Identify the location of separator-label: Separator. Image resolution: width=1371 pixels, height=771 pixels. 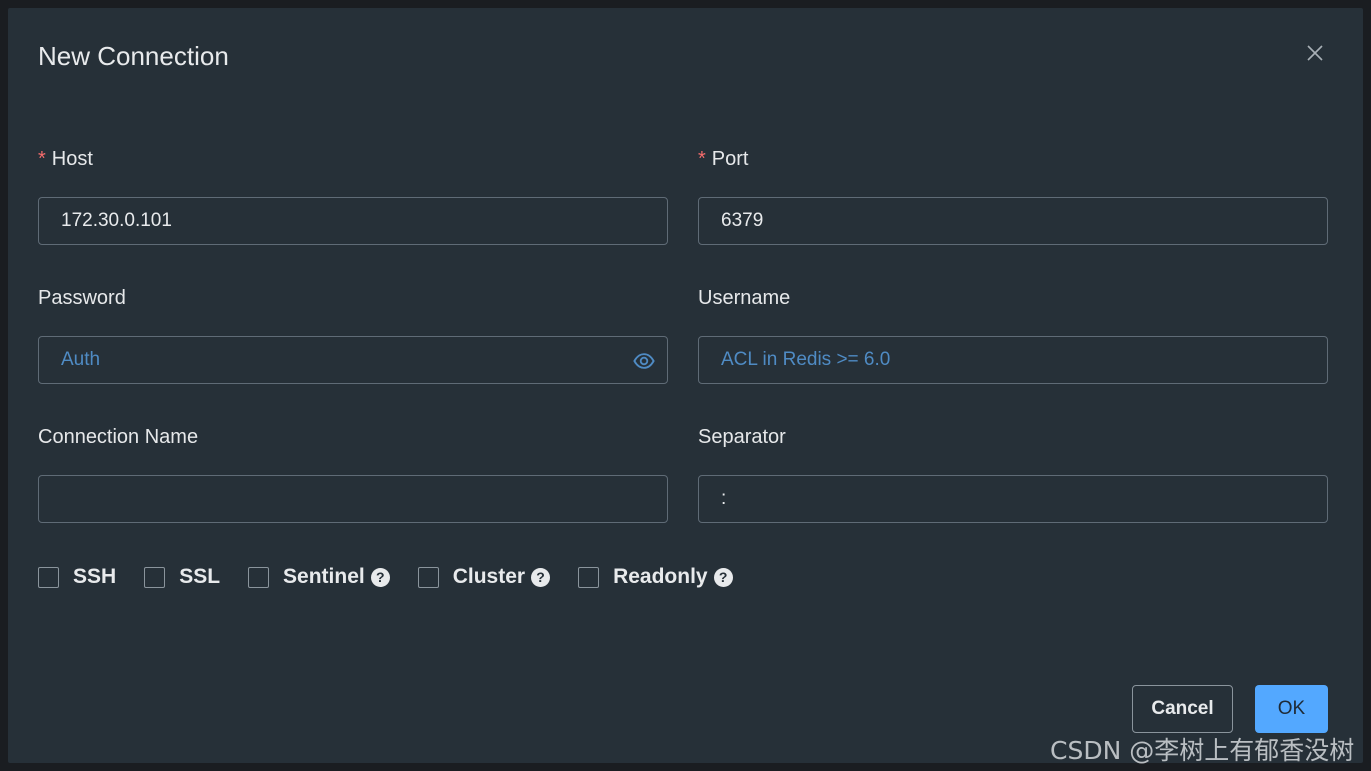
(742, 437).